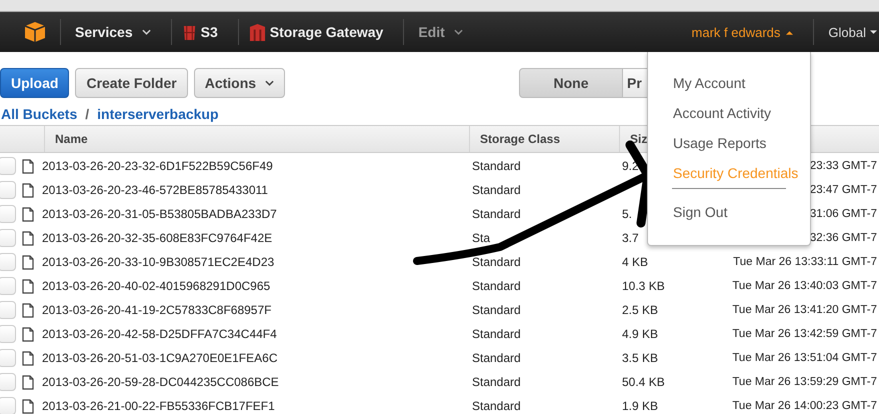 The width and height of the screenshot is (879, 414). I want to click on caret-up-icon, so click(790, 32).